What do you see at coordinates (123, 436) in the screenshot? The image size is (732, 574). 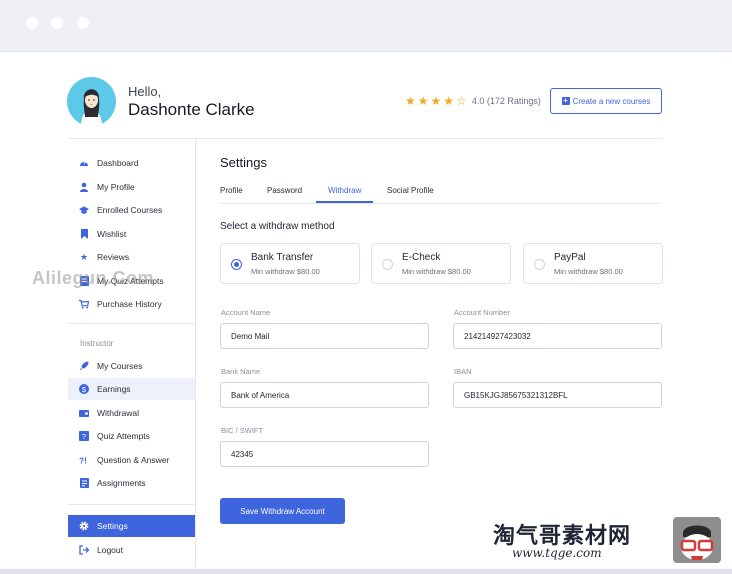 I see `sidebar-item-label: Quiz Attempts` at bounding box center [123, 436].